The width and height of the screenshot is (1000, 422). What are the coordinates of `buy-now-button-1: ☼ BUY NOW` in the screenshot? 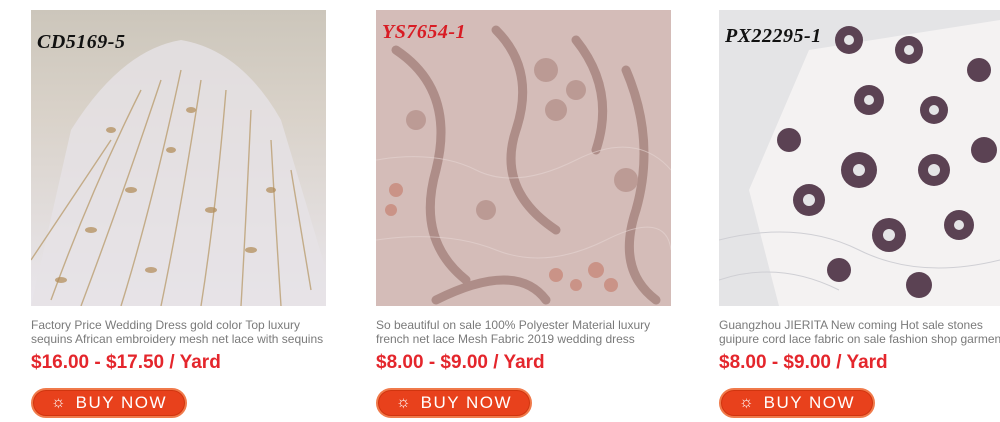 It's located at (109, 403).